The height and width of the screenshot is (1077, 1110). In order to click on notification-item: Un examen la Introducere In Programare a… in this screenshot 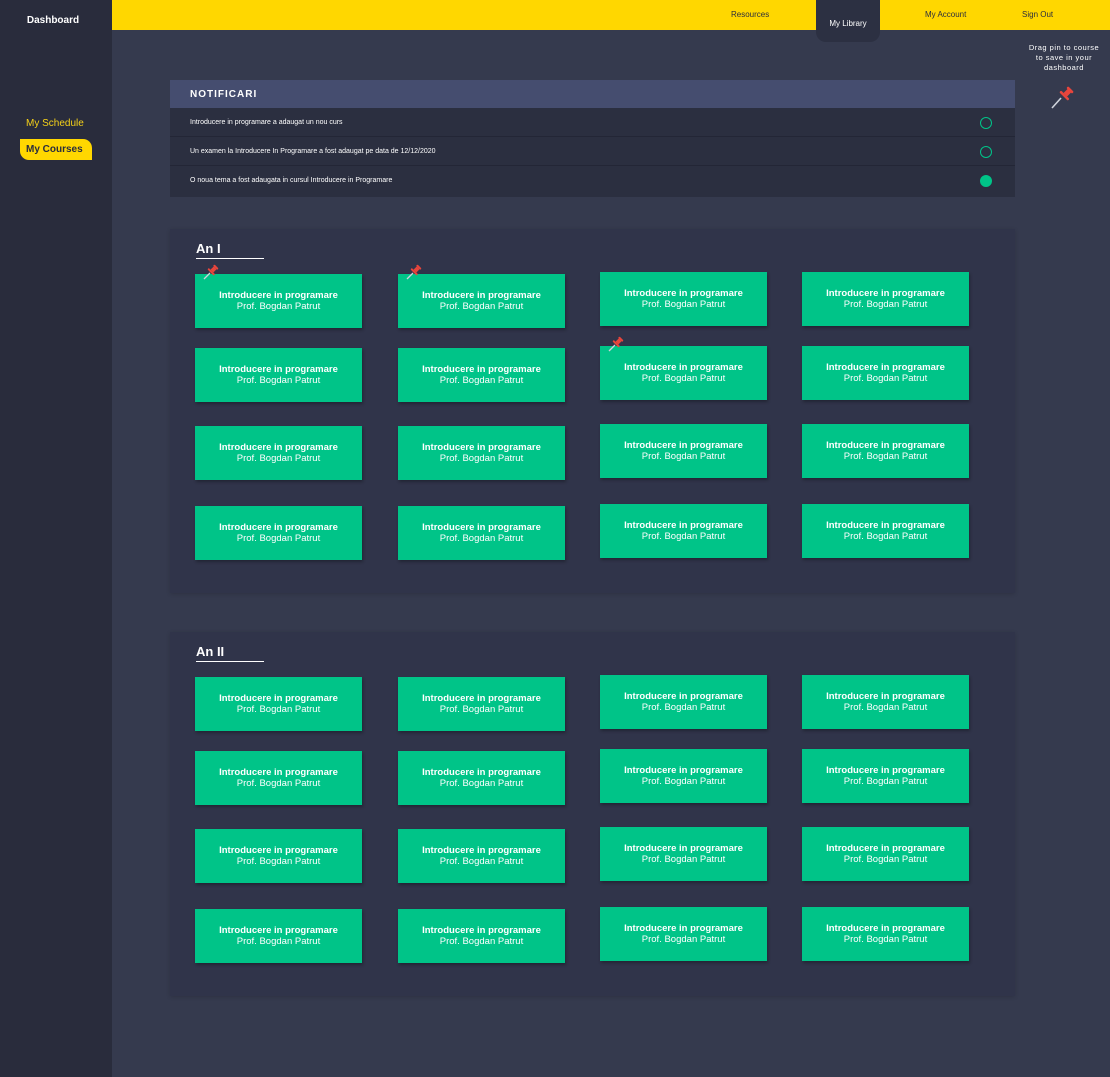, I will do `click(592, 151)`.